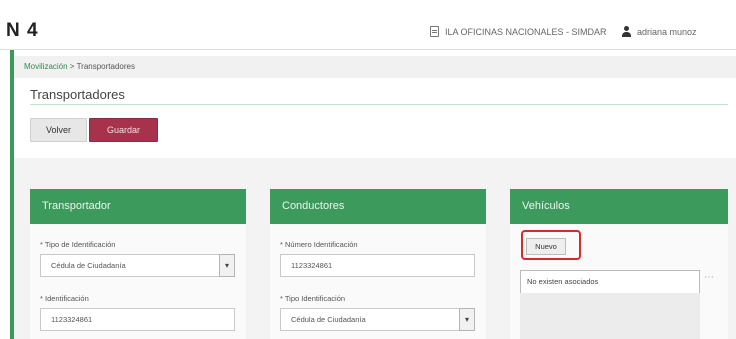 Image resolution: width=736 pixels, height=339 pixels. What do you see at coordinates (46, 66) in the screenshot?
I see `breadcrumb-link-movilizacion: Movilización` at bounding box center [46, 66].